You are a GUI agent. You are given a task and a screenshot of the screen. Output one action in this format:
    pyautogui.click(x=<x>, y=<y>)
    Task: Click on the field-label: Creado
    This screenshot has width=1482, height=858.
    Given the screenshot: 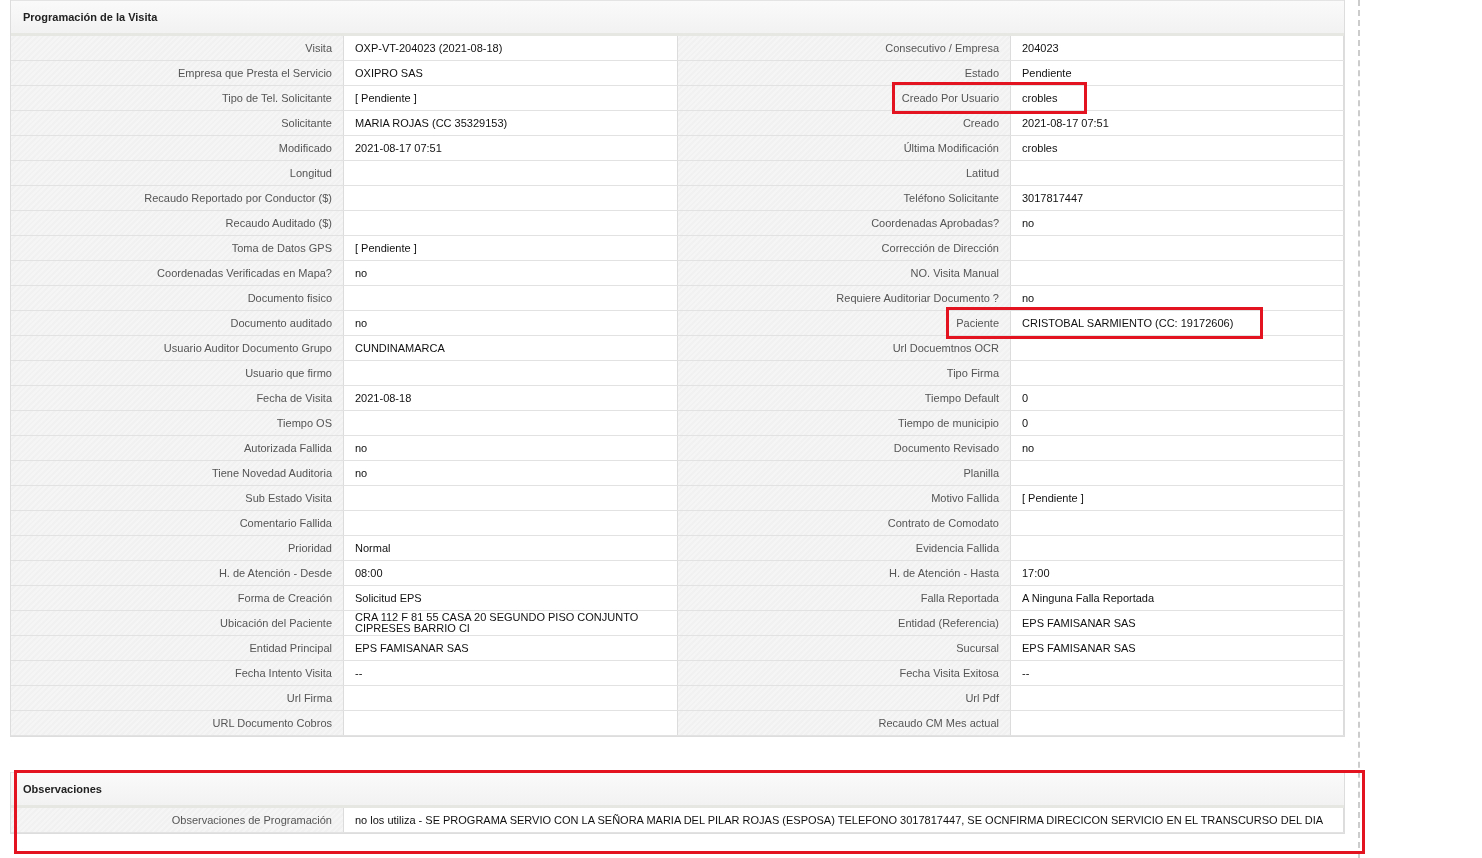 What is the action you would take?
    pyautogui.click(x=980, y=123)
    